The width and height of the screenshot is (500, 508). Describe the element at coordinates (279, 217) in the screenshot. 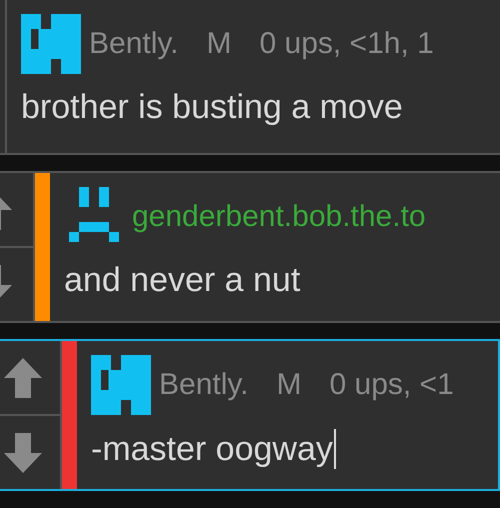

I see `username: genderbent.bob.the.to` at that location.